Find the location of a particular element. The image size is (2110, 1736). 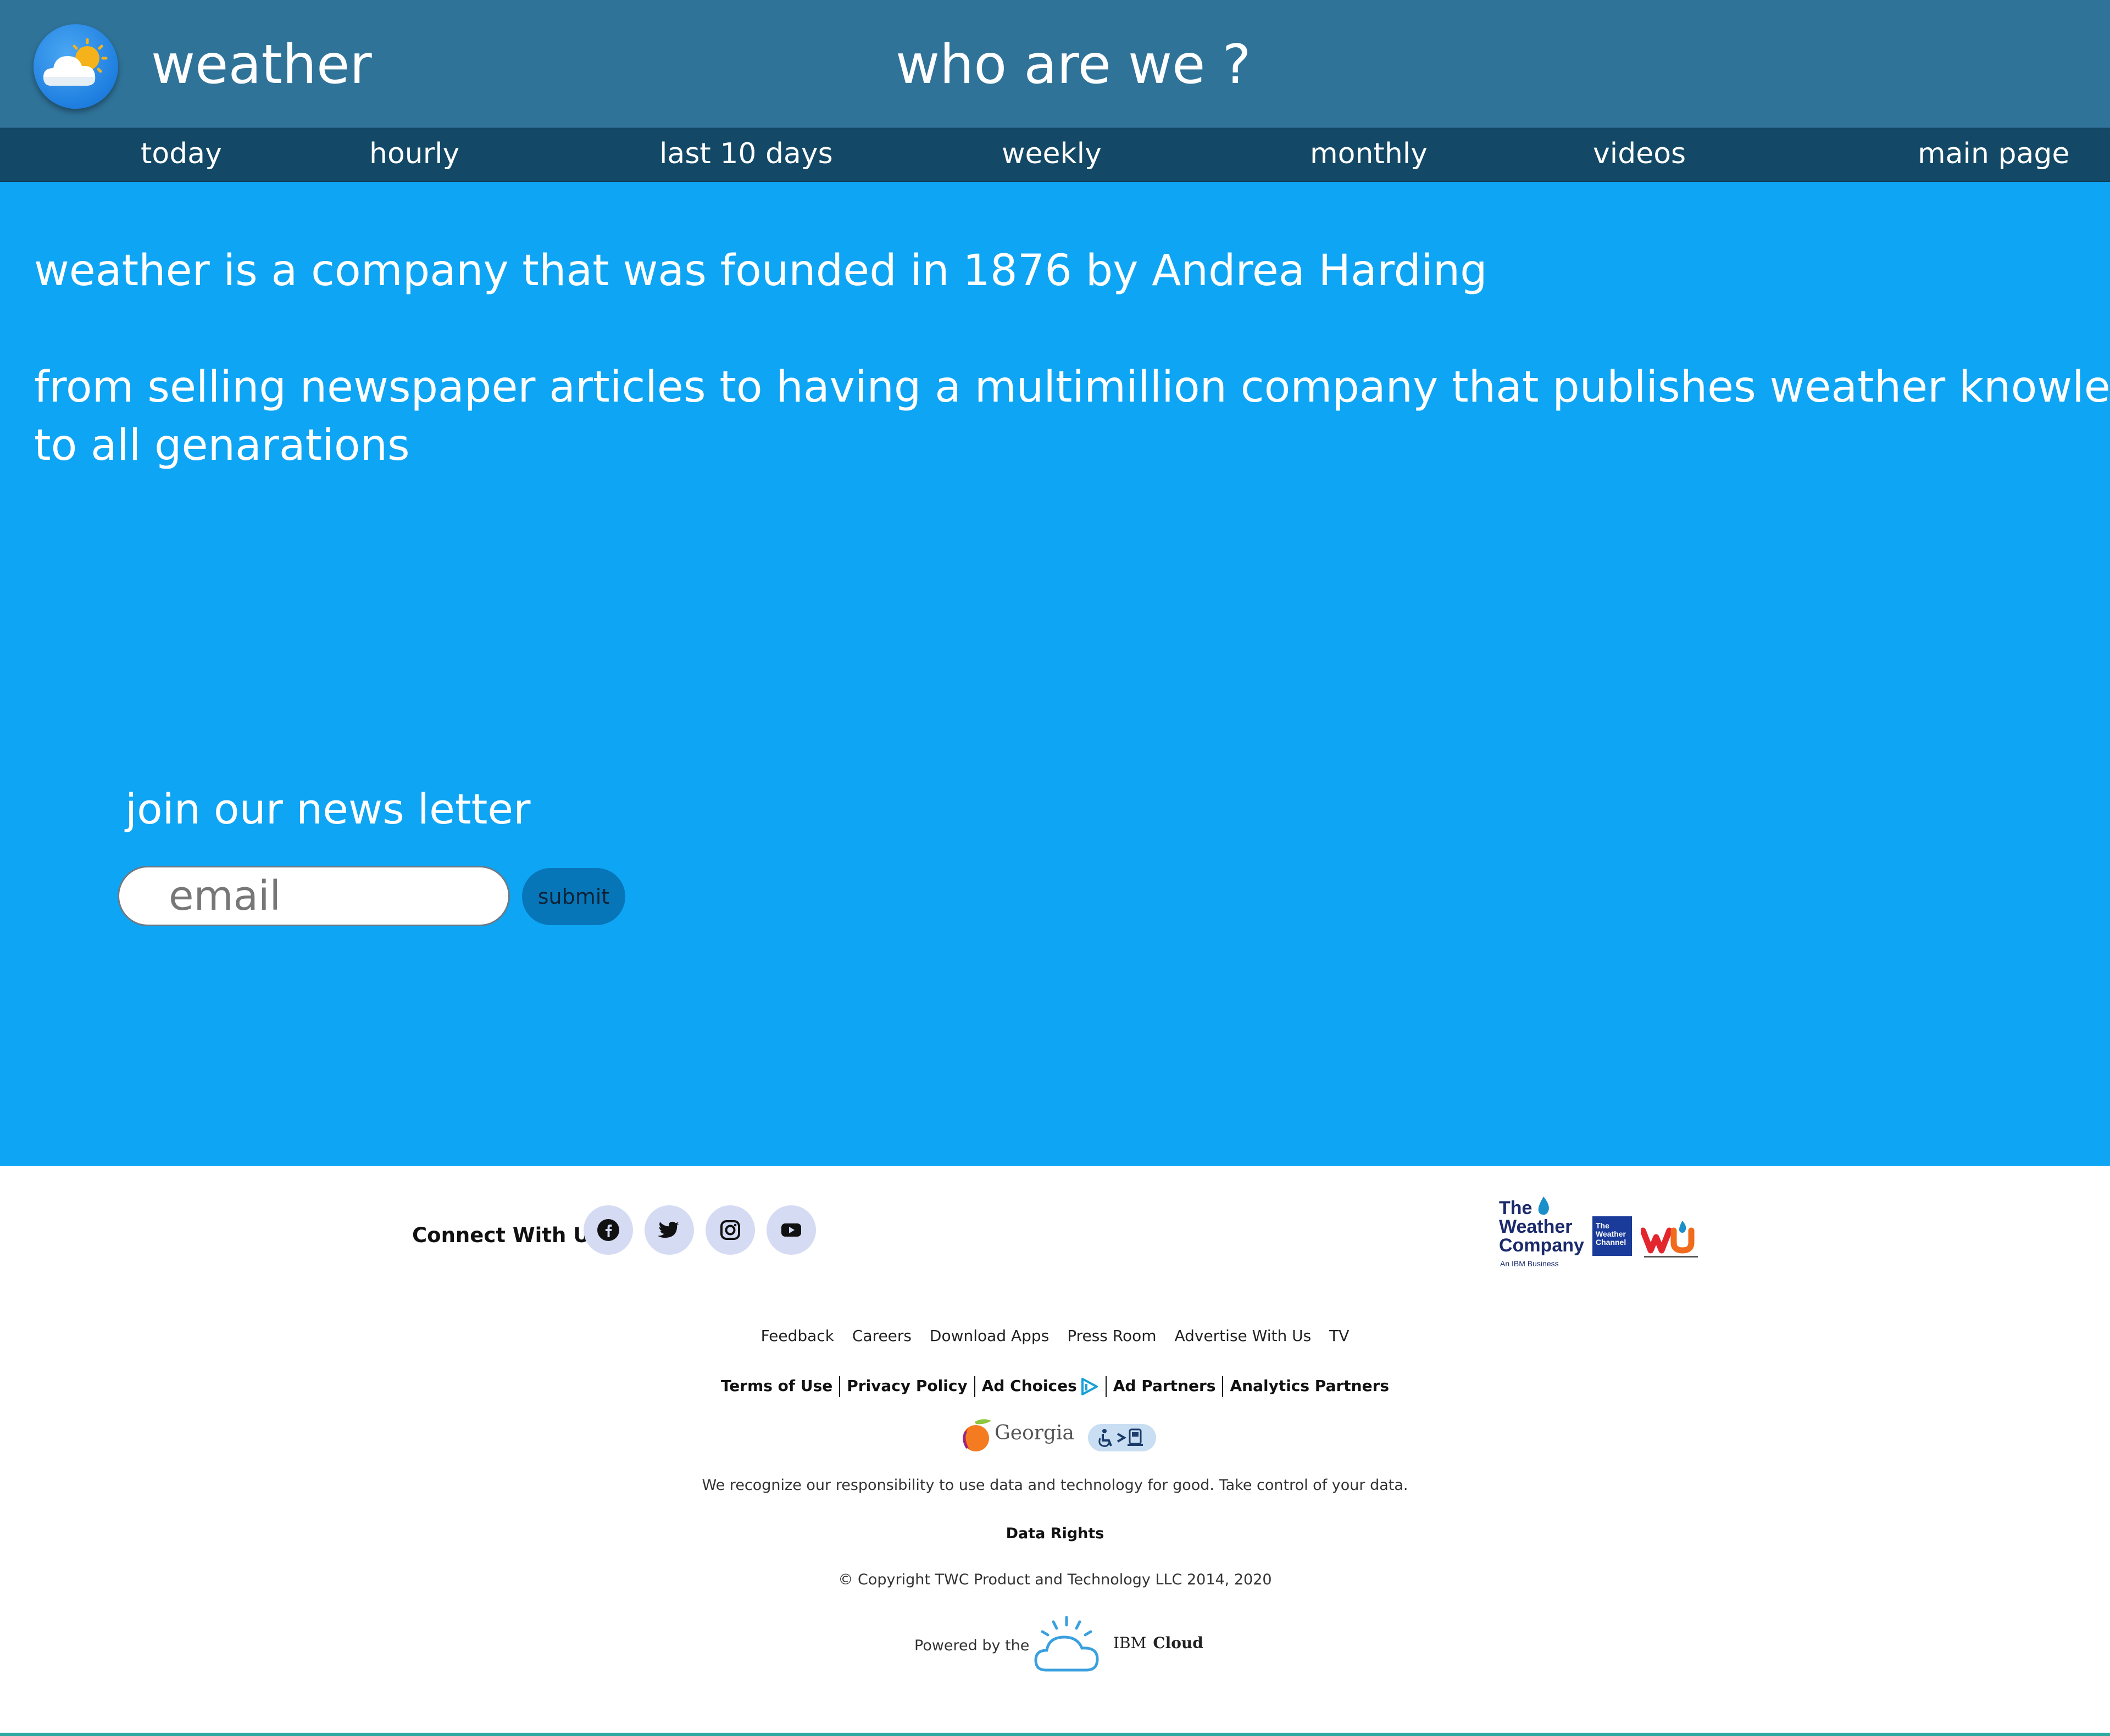

the-weather-channel-logo: The Weather Channel is located at coordinates (1612, 1236).